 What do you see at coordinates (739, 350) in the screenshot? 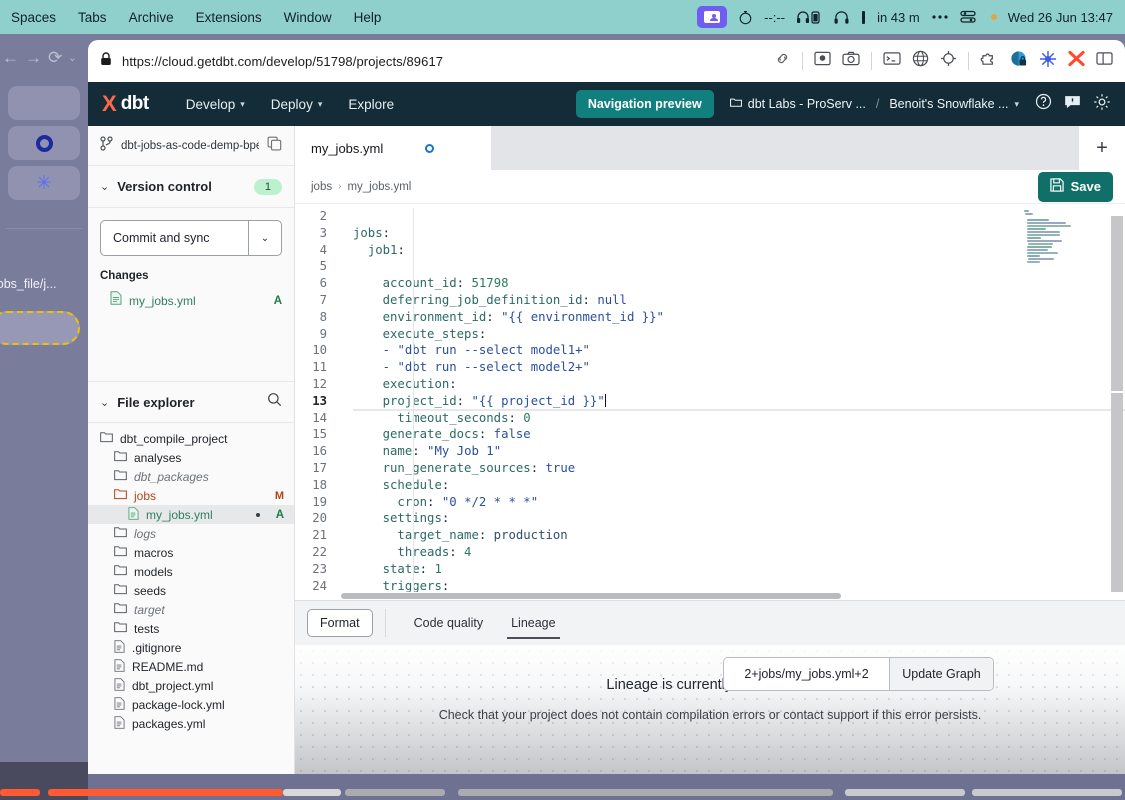
I see `code-line: - "dbt run --select model1+"` at bounding box center [739, 350].